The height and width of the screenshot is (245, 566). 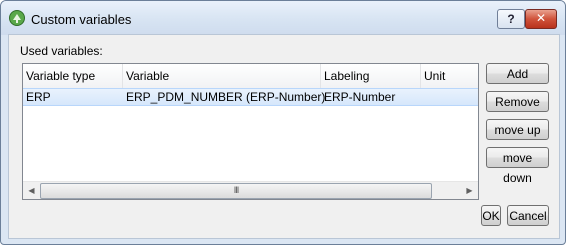 I want to click on horizontal-scrollbar: ◀ III ▶, so click(x=250, y=190).